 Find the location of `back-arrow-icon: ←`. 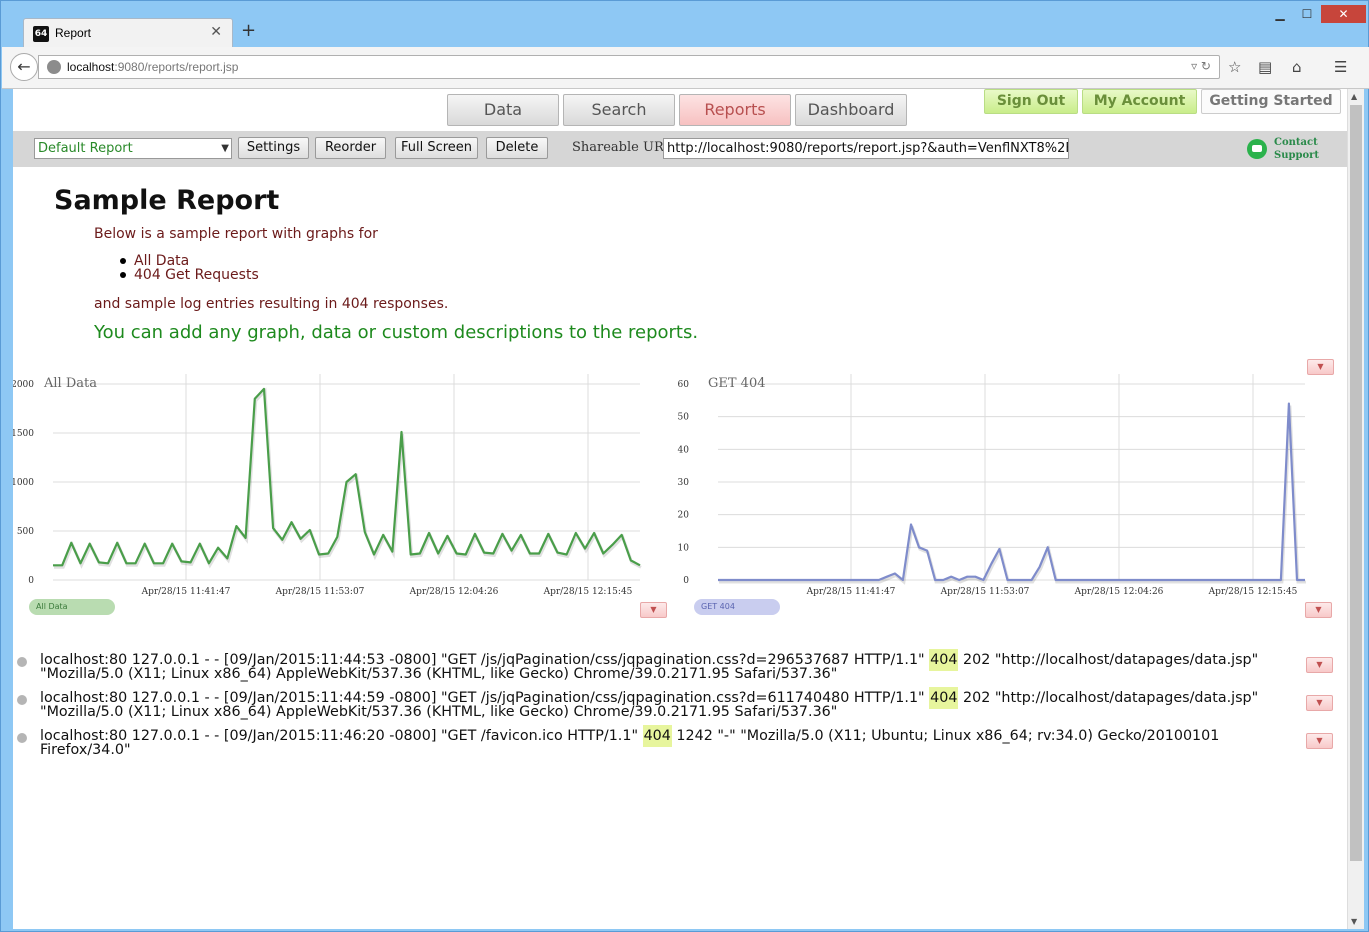

back-arrow-icon: ← is located at coordinates (24, 67).